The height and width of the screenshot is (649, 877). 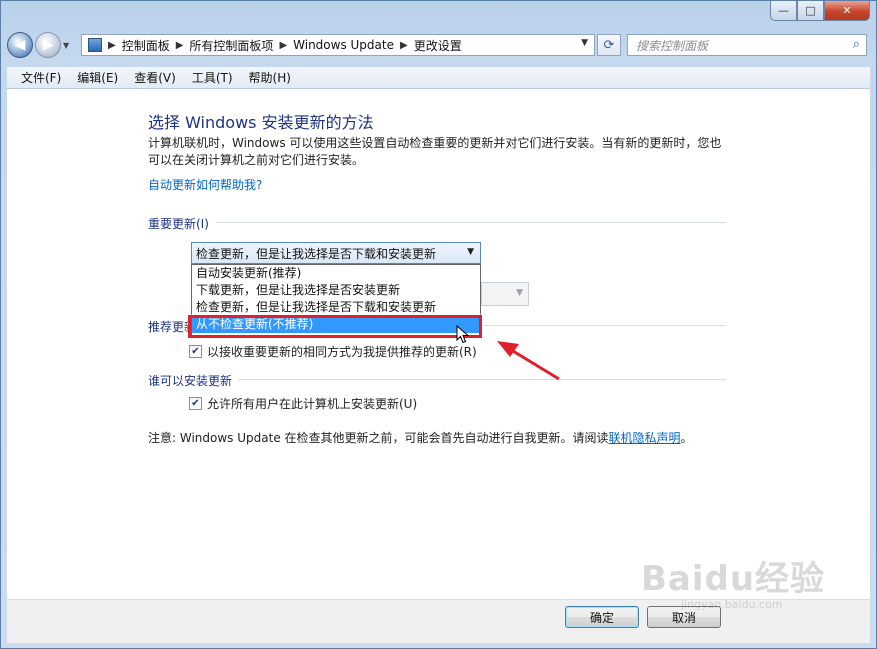 What do you see at coordinates (438, 621) in the screenshot?
I see `dialog-footer: 确定 取消` at bounding box center [438, 621].